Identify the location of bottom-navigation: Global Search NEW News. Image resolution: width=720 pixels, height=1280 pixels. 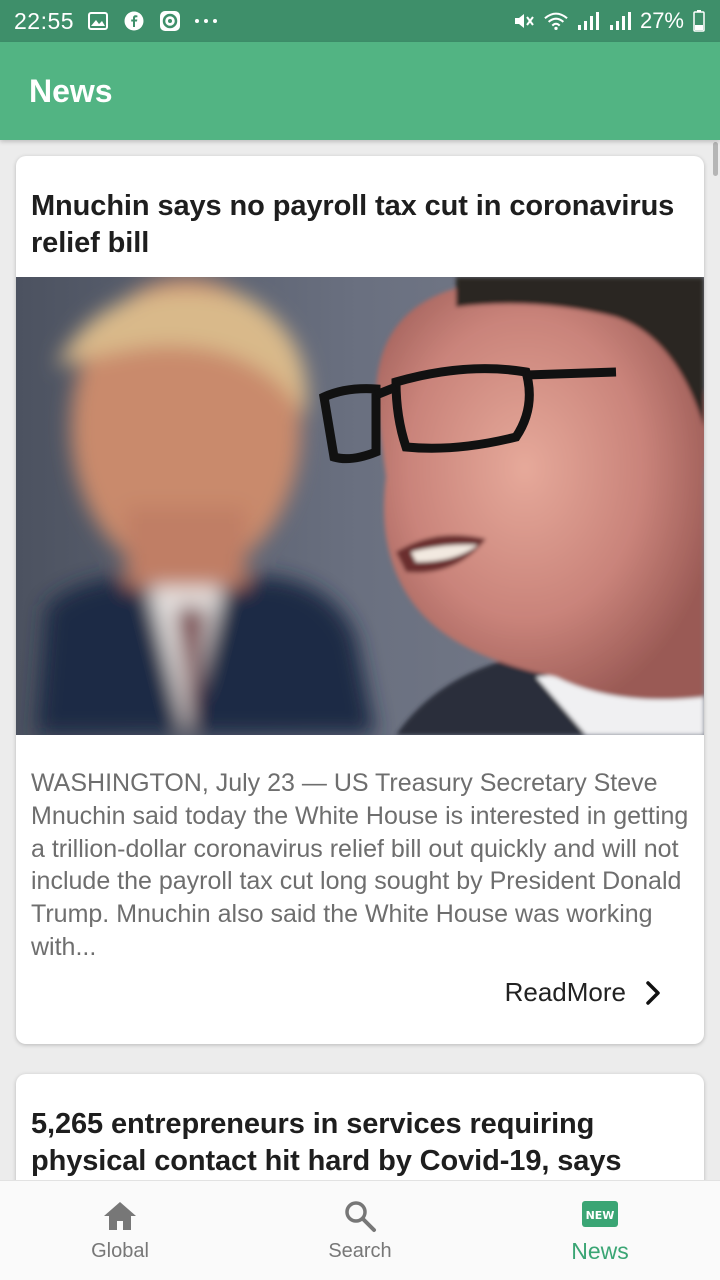
(360, 1230).